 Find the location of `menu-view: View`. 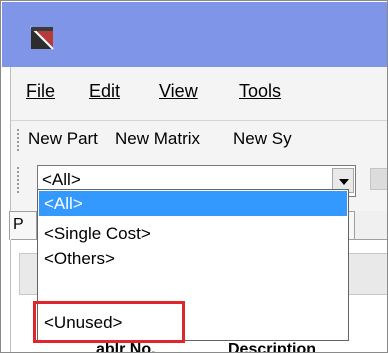

menu-view: View is located at coordinates (178, 91).